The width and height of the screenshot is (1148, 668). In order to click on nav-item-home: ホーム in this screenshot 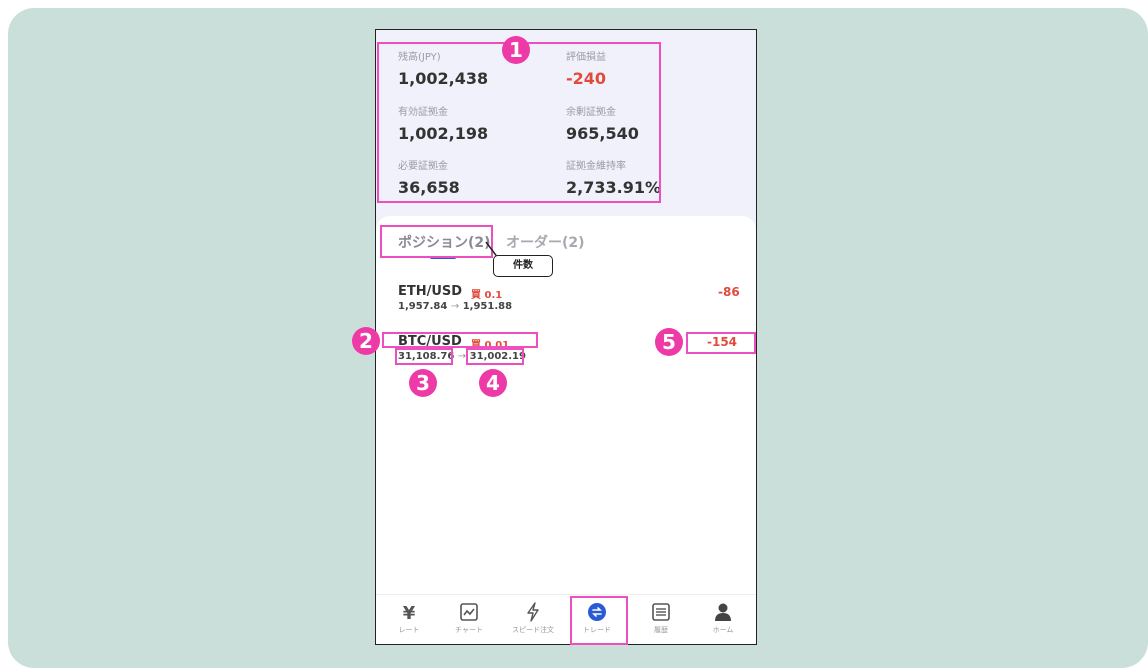, I will do `click(723, 619)`.